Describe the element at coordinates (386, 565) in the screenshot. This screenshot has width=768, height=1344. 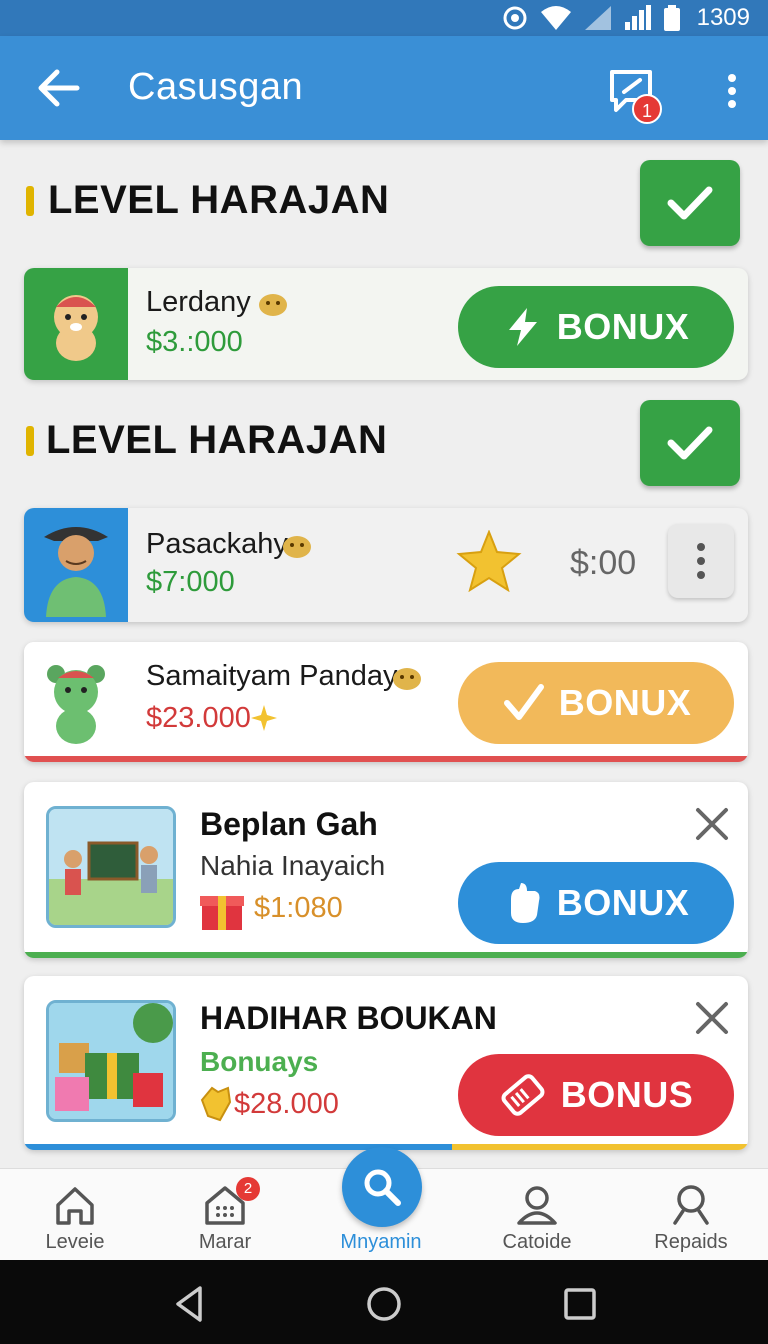
I see `reward-card: Pasackahy $7:000 $:00` at that location.